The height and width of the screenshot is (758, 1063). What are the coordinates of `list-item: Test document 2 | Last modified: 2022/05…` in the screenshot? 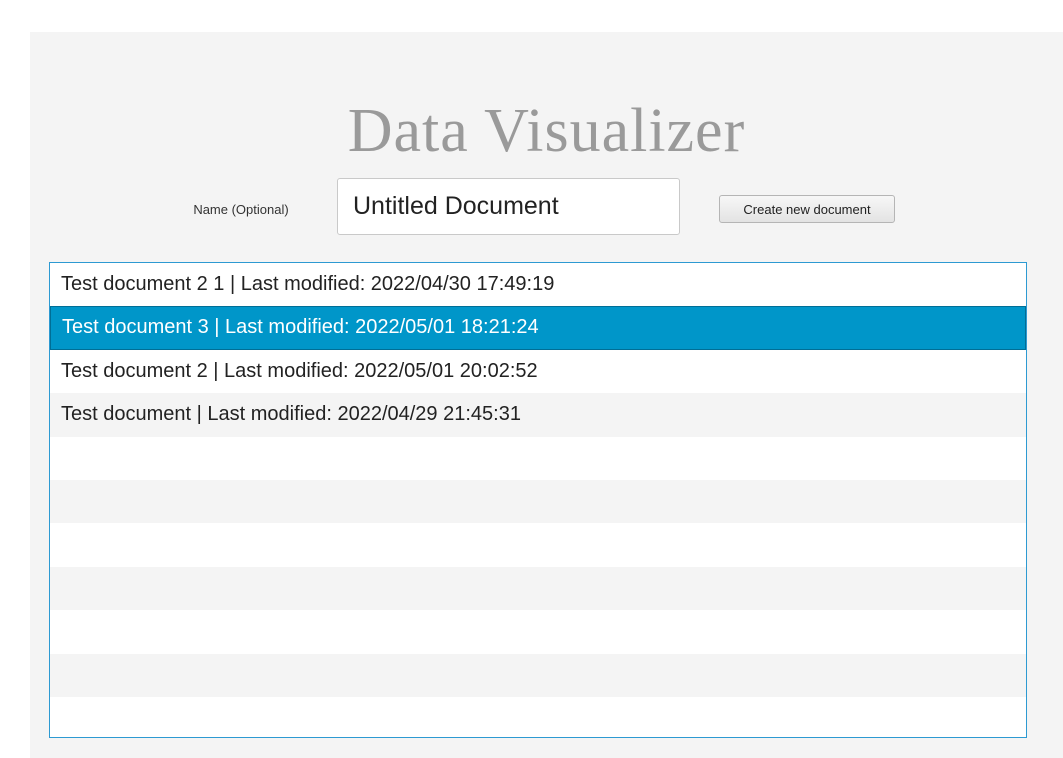 It's located at (538, 371).